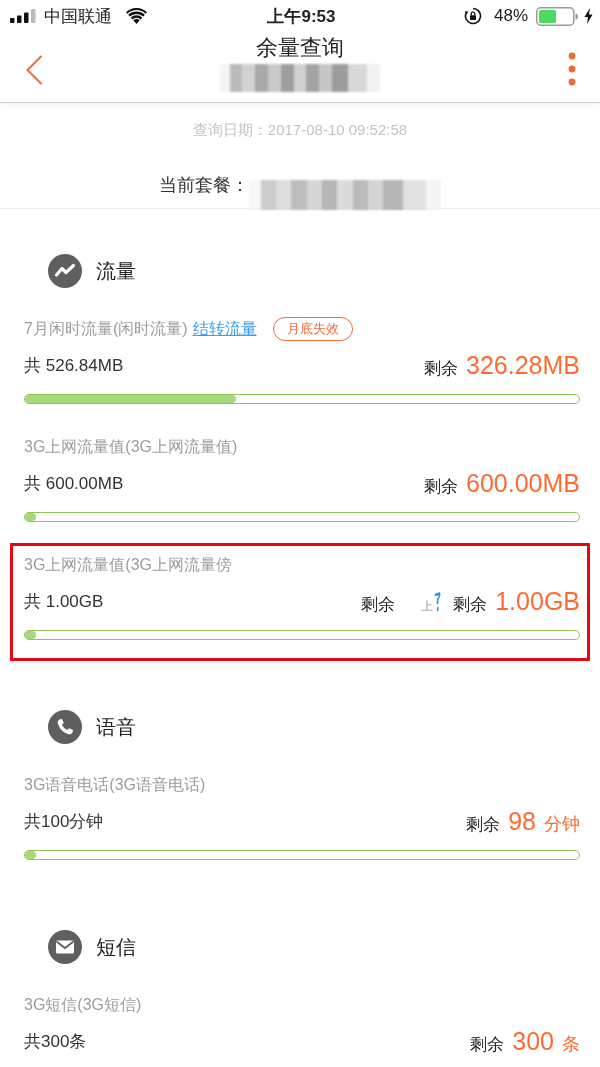 Image resolution: width=600 pixels, height=1067 pixels. What do you see at coordinates (34, 70) in the screenshot?
I see `back-chevron-icon` at bounding box center [34, 70].